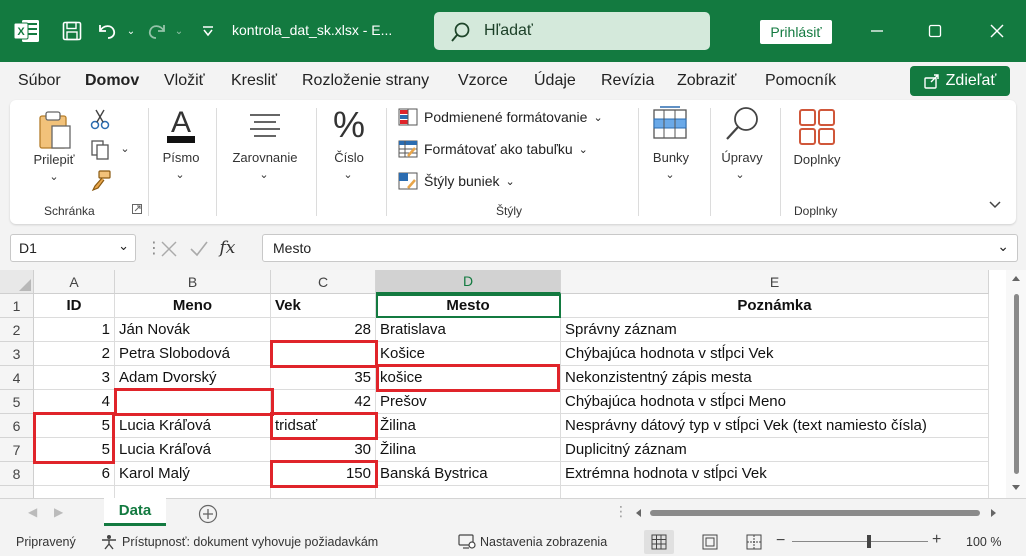  I want to click on cells-icon, so click(670, 124).